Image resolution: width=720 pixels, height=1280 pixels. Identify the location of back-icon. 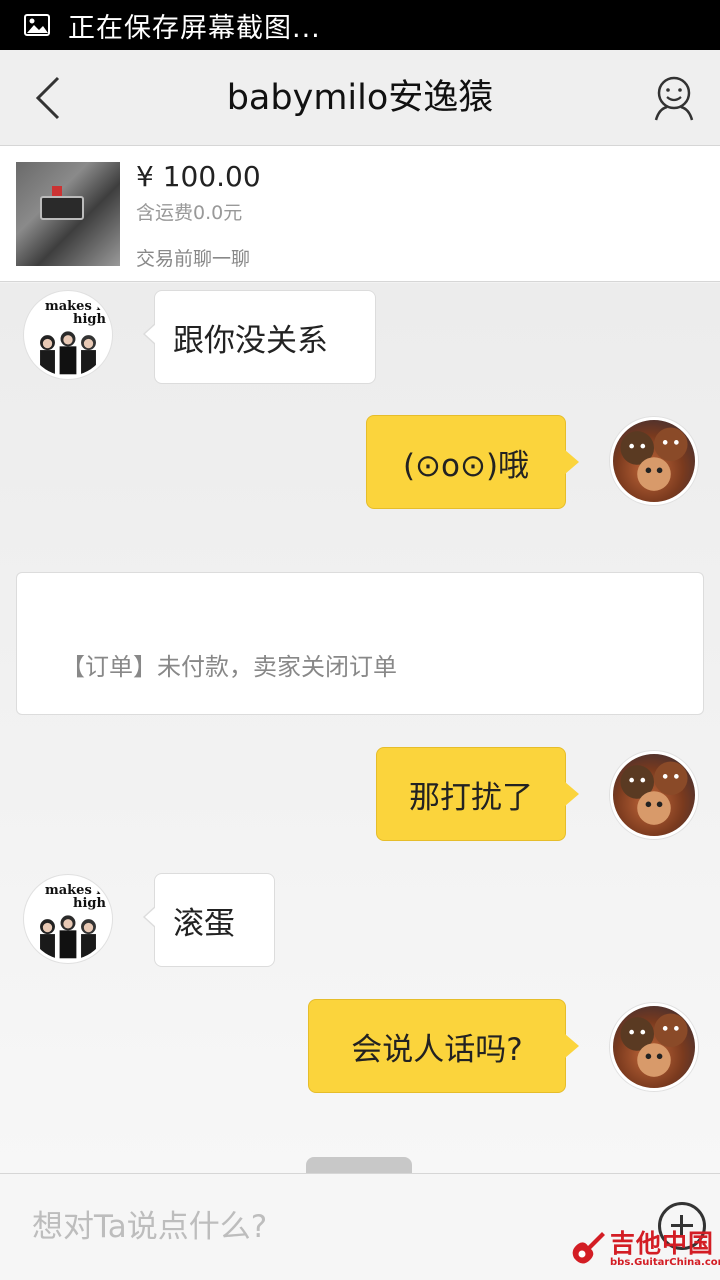
(47, 98).